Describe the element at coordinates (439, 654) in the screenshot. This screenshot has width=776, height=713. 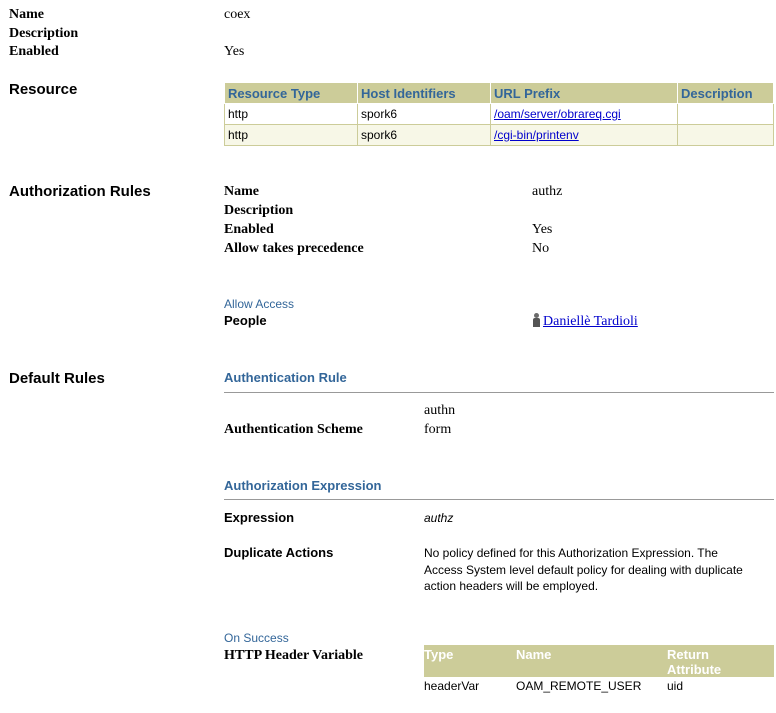
I see `column-header: Type` at that location.